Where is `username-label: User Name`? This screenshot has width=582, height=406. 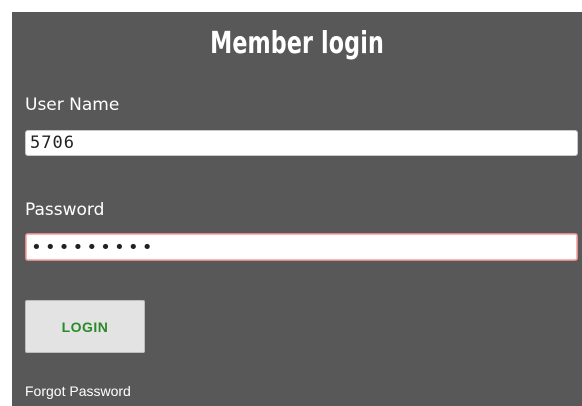
username-label: User Name is located at coordinates (72, 105).